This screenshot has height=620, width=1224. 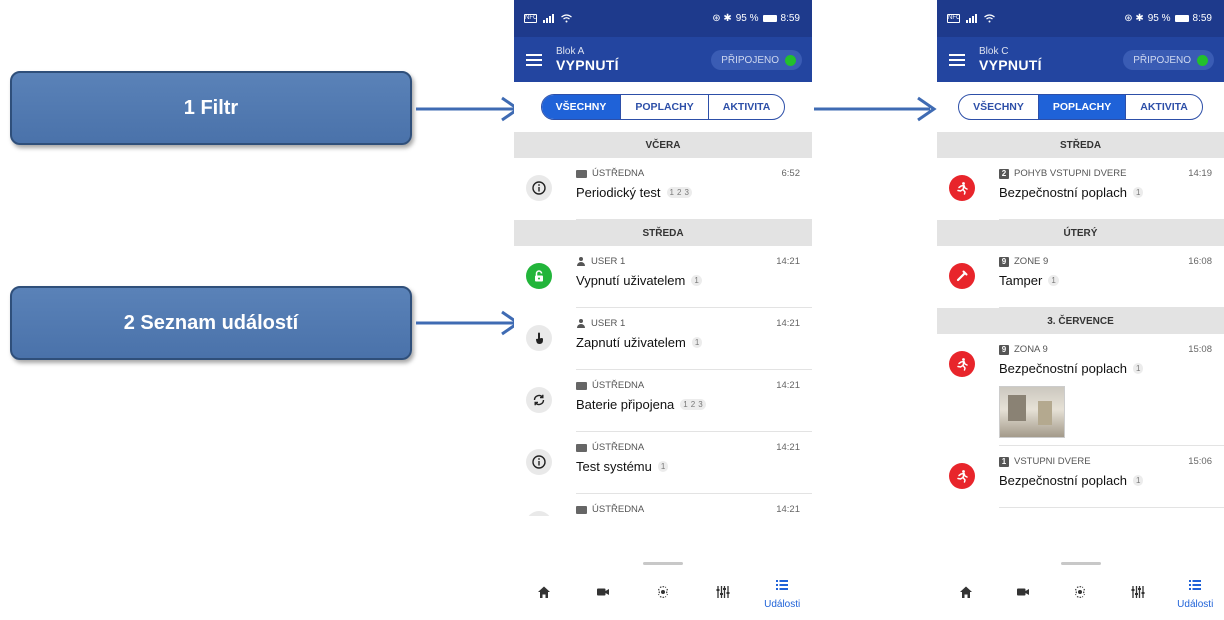 I want to click on camera-snapshot-thumbnail, so click(x=1032, y=412).